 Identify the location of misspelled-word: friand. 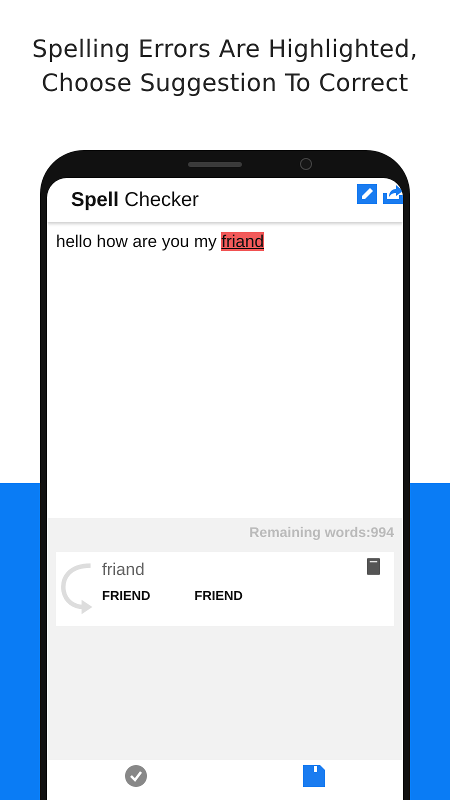
(124, 570).